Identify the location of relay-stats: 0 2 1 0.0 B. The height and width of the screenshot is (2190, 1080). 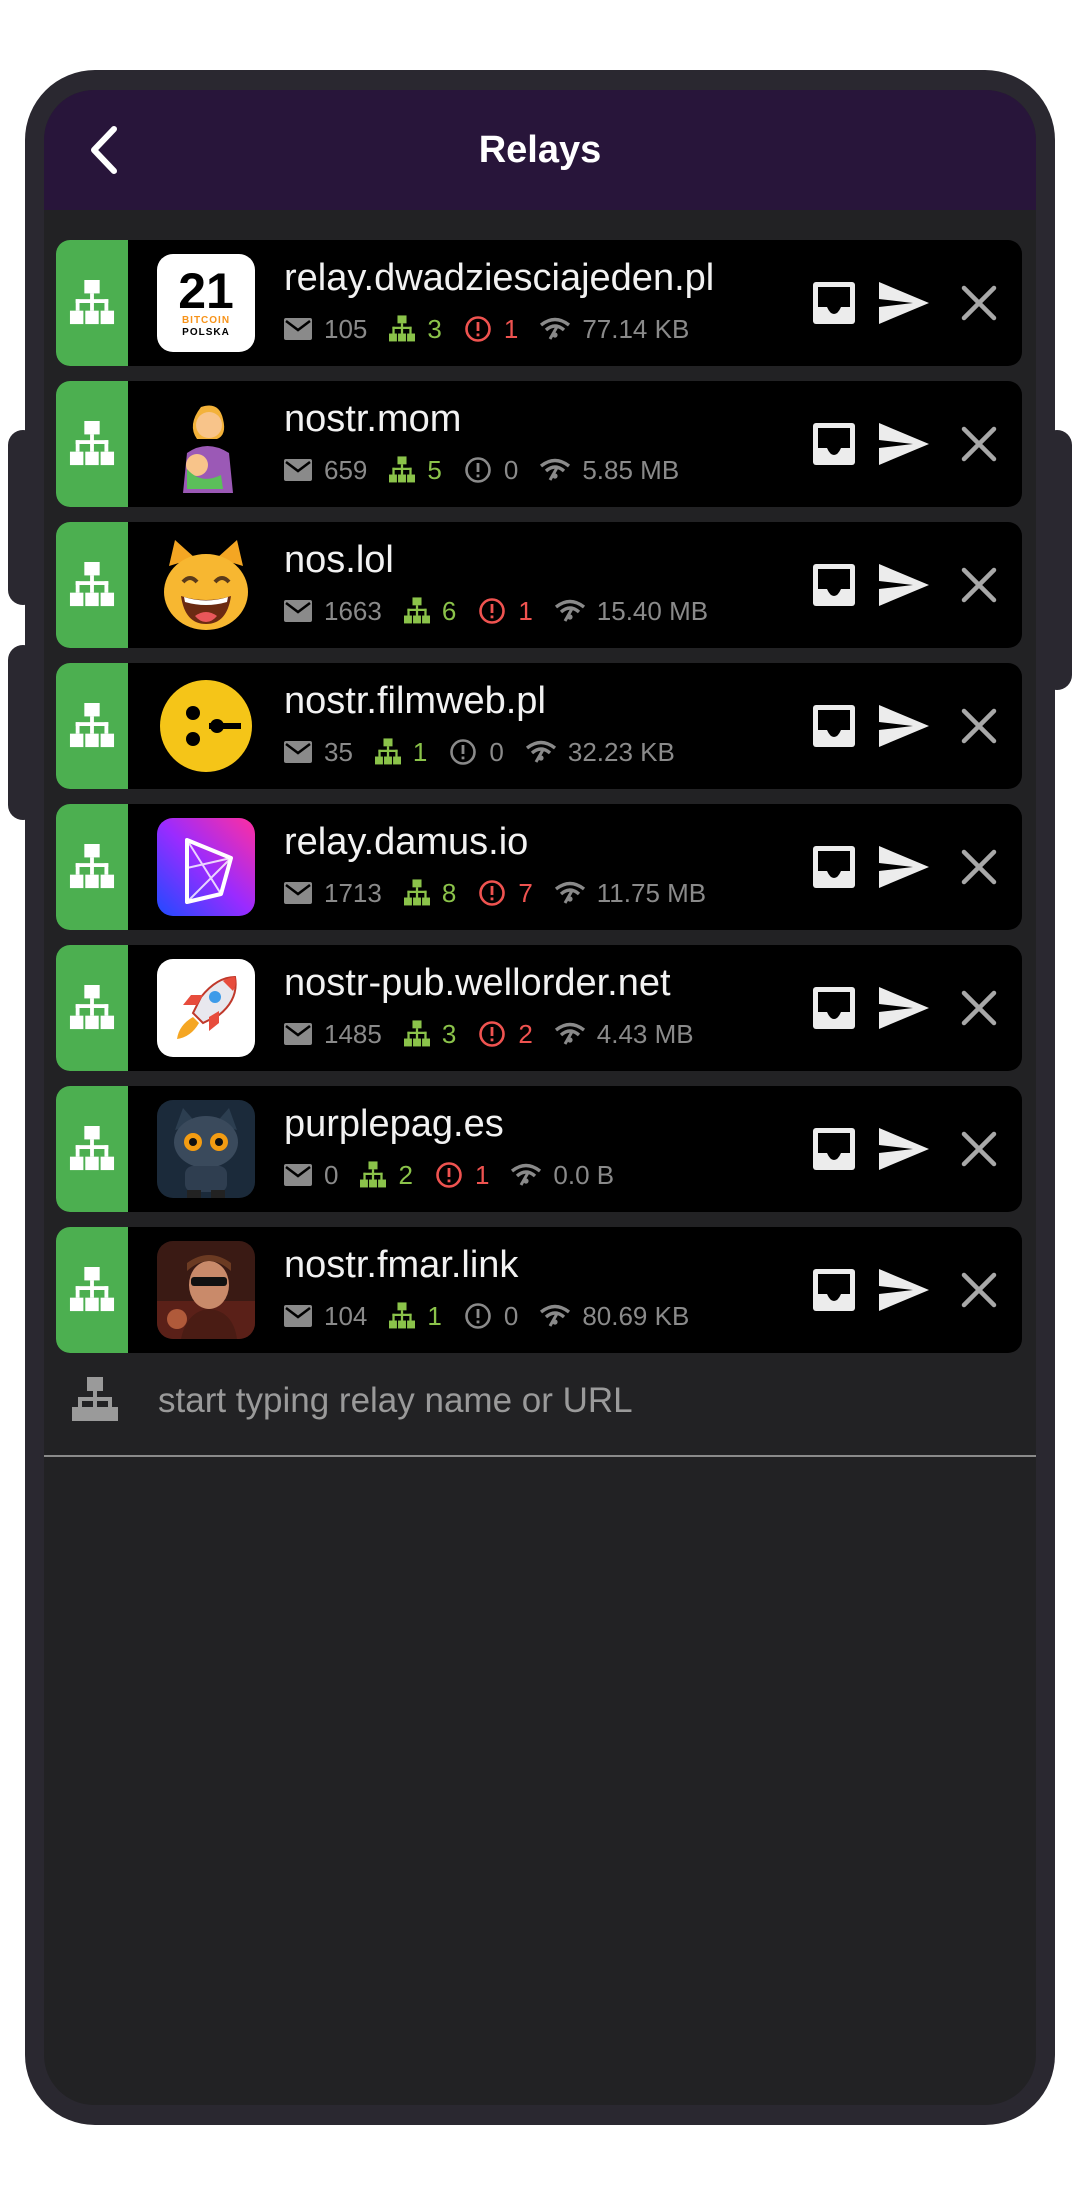
(460, 1175).